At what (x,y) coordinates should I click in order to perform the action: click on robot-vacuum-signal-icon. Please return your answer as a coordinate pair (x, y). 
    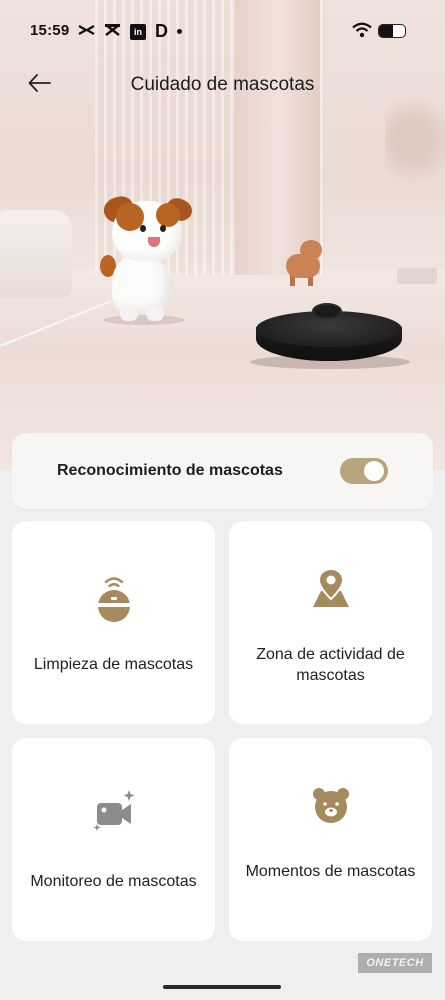
    Looking at the image, I should click on (113, 599).